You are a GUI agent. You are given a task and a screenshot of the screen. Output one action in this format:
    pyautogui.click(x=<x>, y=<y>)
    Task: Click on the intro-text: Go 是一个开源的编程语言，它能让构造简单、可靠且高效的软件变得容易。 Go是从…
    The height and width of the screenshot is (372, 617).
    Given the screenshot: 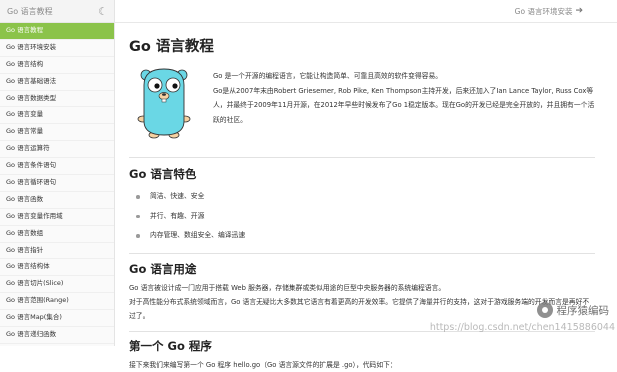 What is the action you would take?
    pyautogui.click(x=404, y=98)
    